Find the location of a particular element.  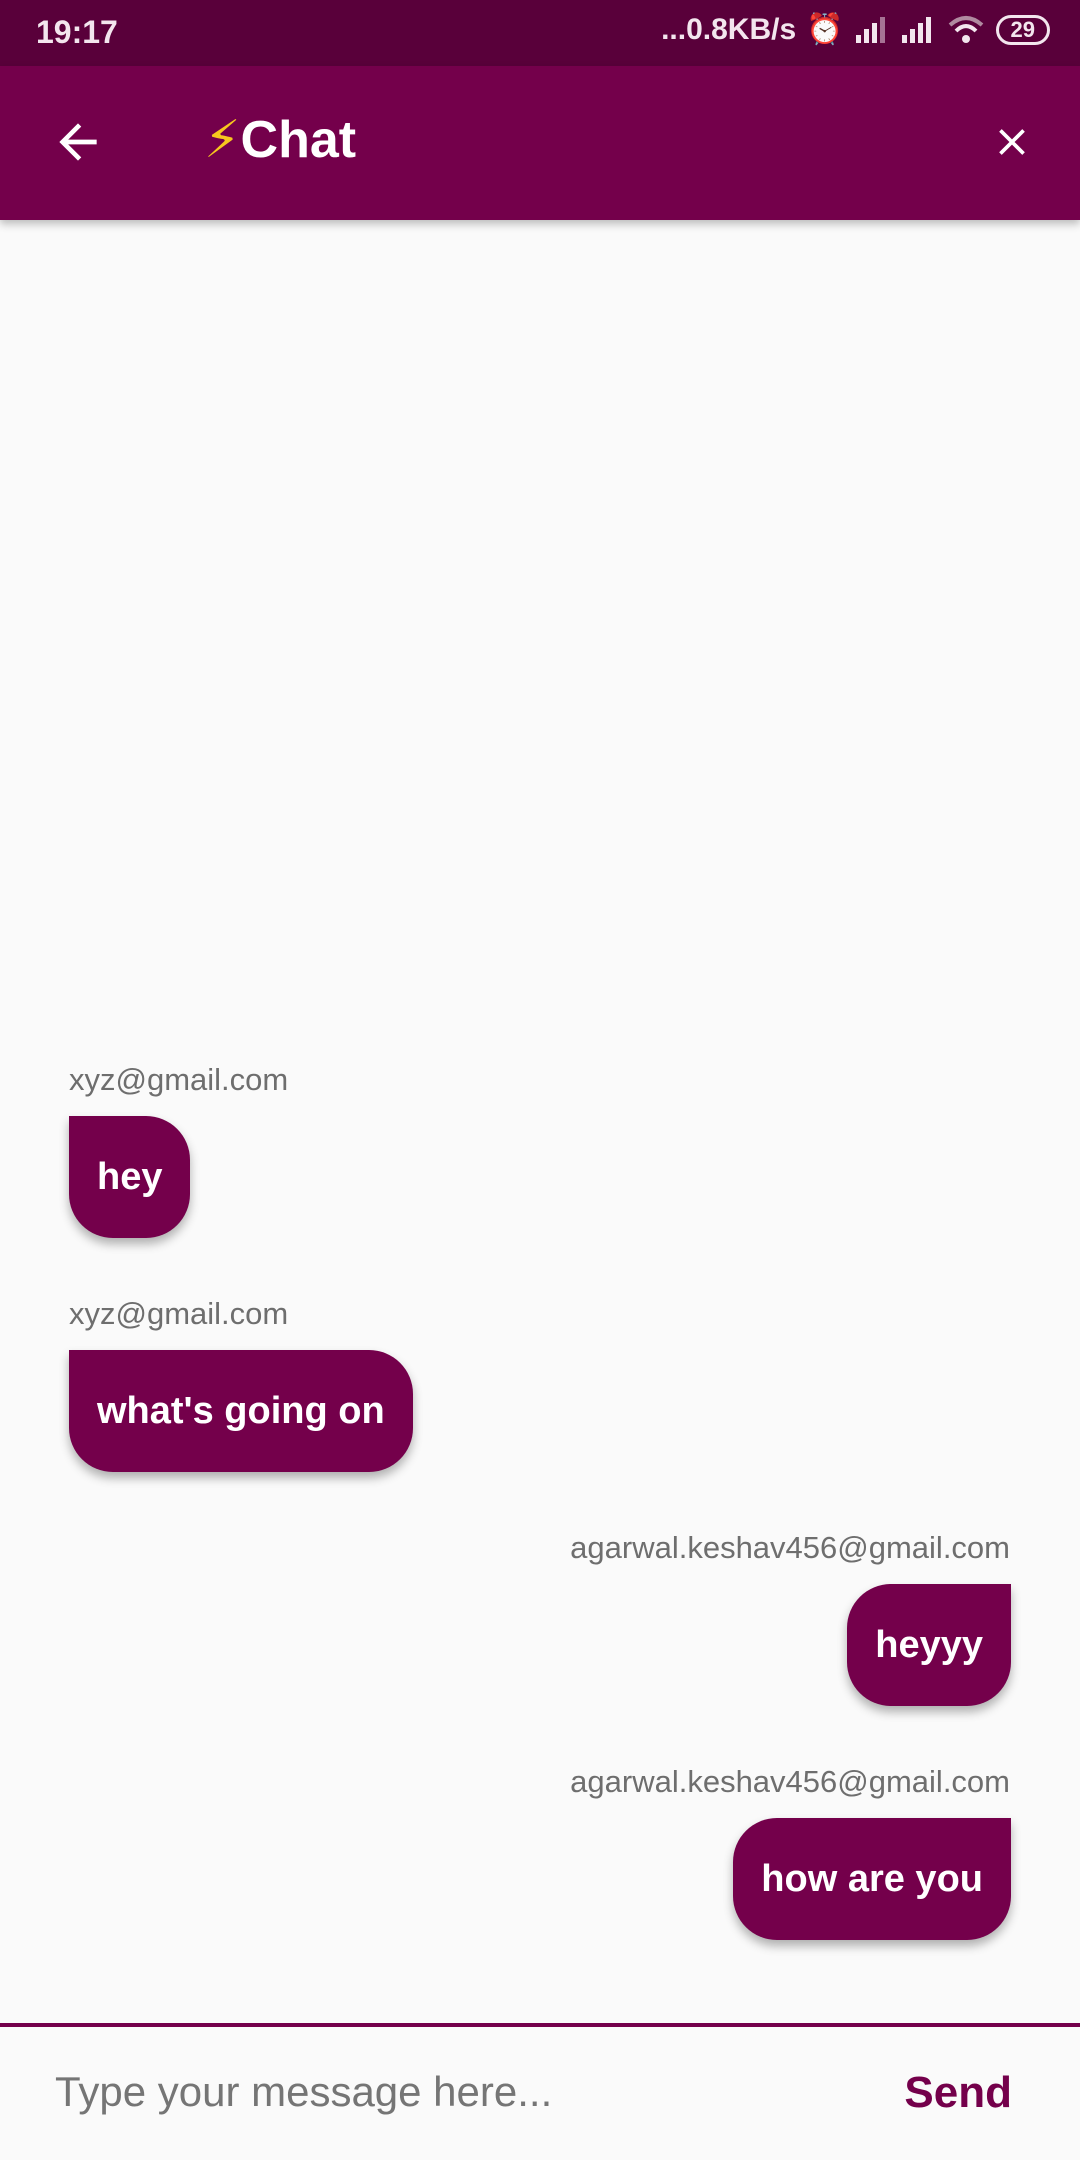

message-bubble: what's going on is located at coordinates (241, 1411).